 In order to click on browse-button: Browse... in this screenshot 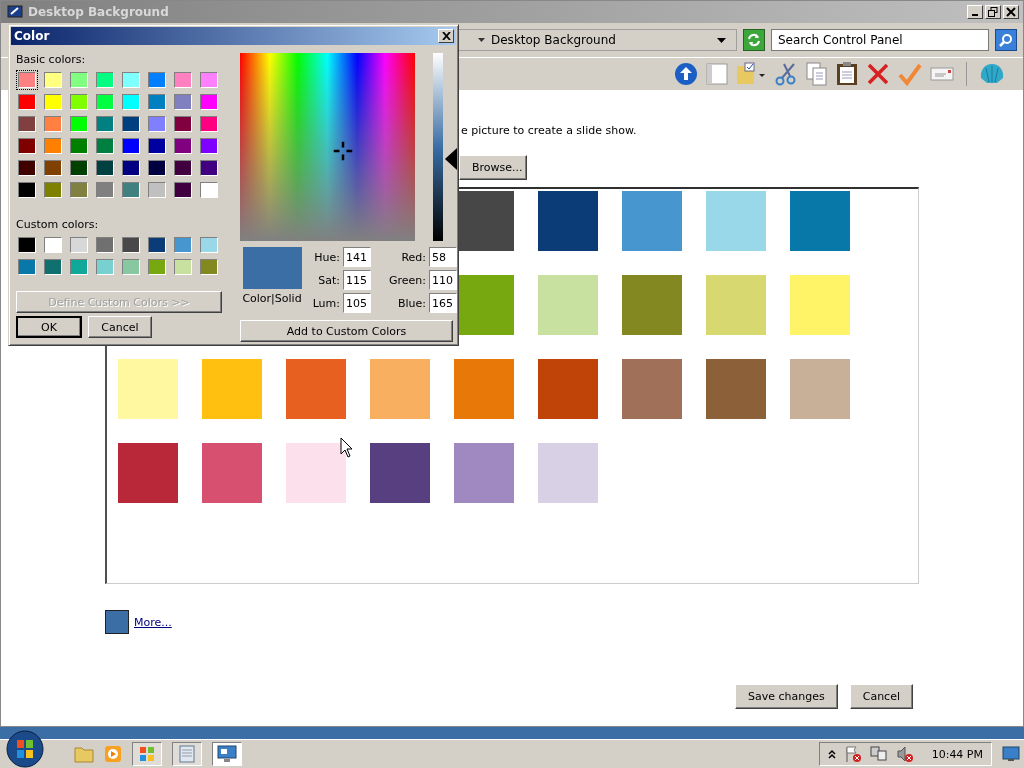, I will do `click(493, 167)`.